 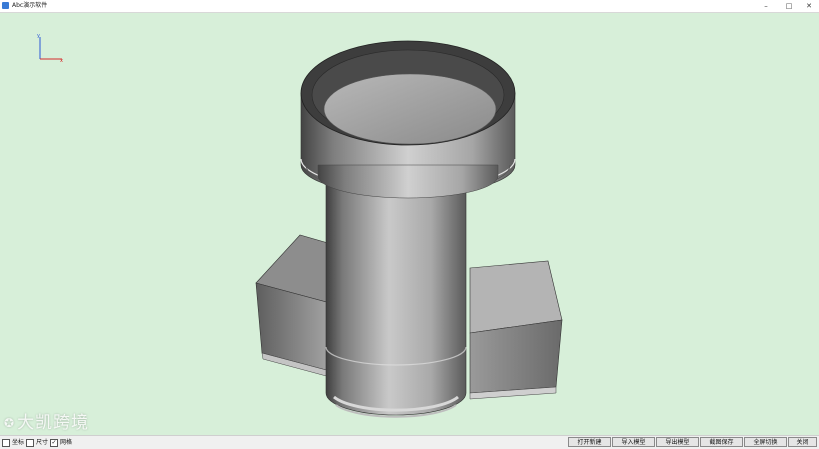 I want to click on close-button: 关闭, so click(x=802, y=442).